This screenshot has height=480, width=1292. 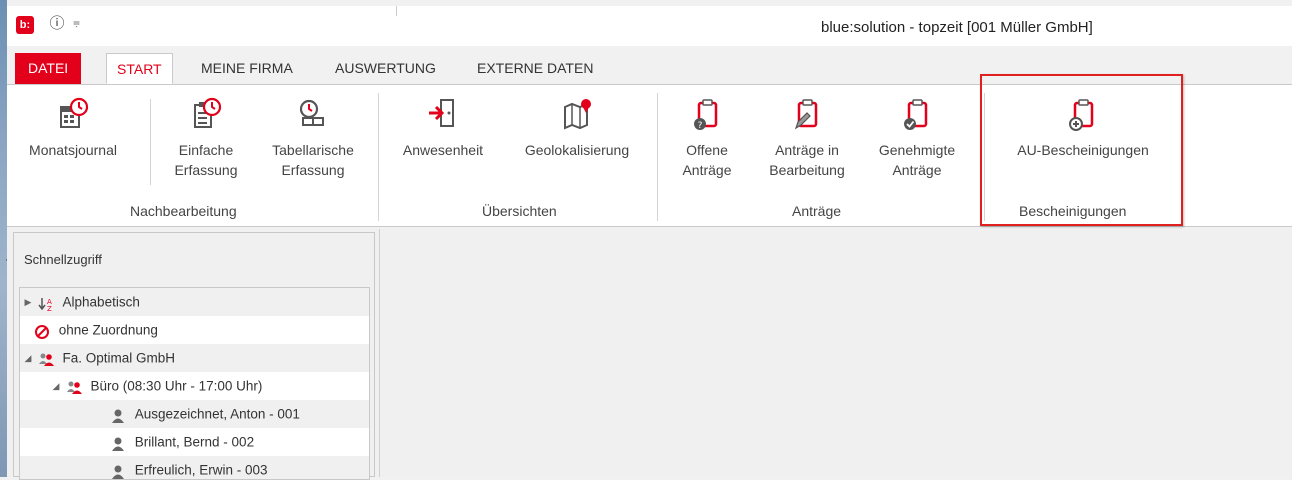 I want to click on svg-text: Z, so click(x=49, y=308).